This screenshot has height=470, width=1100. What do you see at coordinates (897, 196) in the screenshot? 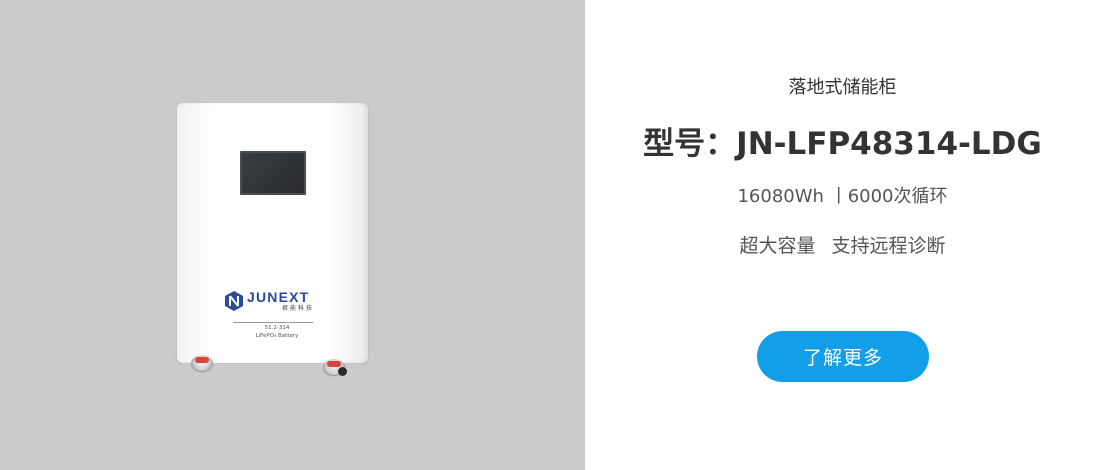
I see `spec-cycles: 6000次循环` at bounding box center [897, 196].